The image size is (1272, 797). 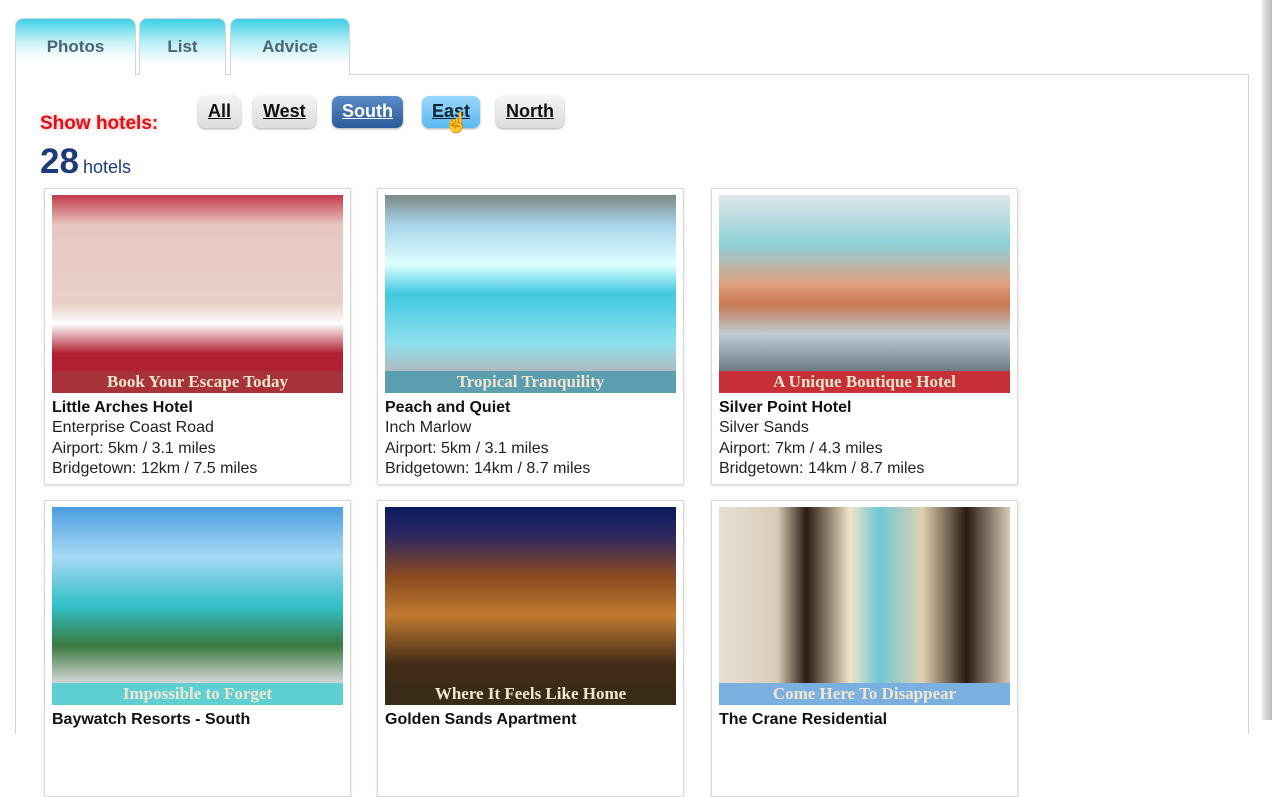 I want to click on hotel-photo: Come Here To Disappear, so click(x=864, y=606).